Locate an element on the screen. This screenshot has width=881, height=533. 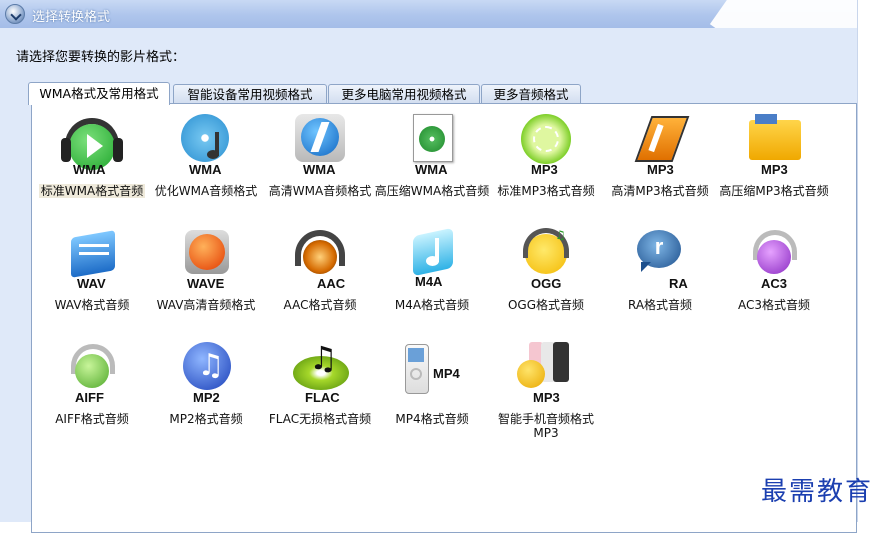
cyan-note-icon: M4A is located at coordinates (432, 261).